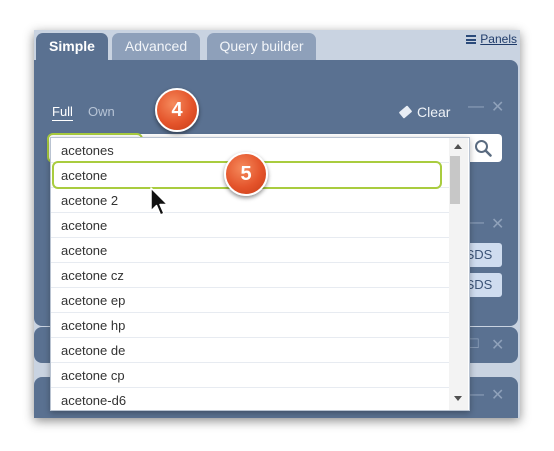  Describe the element at coordinates (458, 274) in the screenshot. I see `dropdown-scrollbar` at that location.